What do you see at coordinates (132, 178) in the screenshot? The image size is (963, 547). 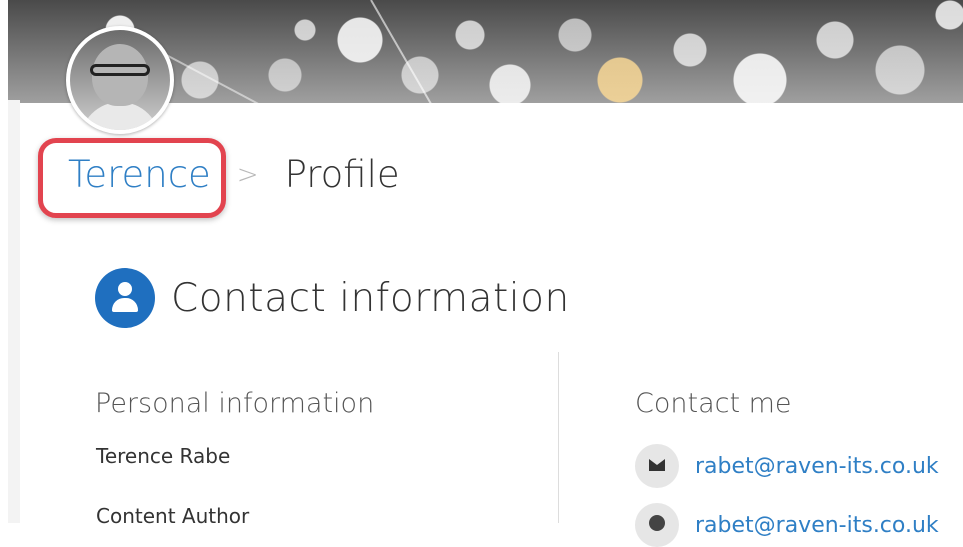 I see `highlight-annotation` at bounding box center [132, 178].